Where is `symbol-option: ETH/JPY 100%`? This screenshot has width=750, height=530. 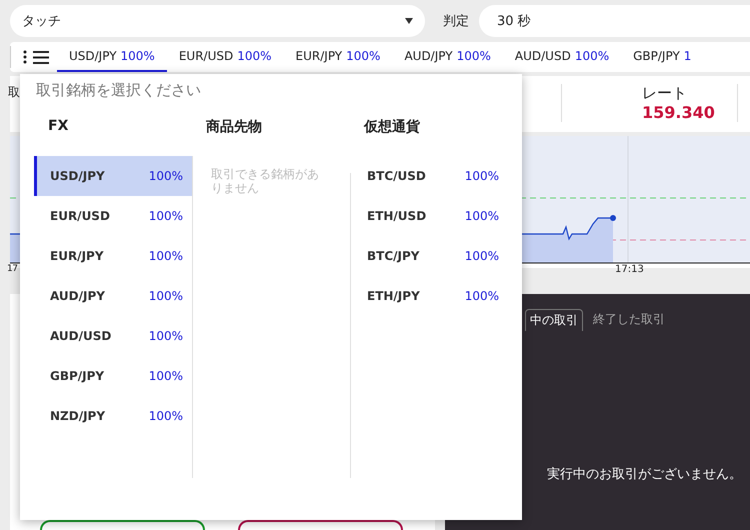 symbol-option: ETH/JPY 100% is located at coordinates (429, 296).